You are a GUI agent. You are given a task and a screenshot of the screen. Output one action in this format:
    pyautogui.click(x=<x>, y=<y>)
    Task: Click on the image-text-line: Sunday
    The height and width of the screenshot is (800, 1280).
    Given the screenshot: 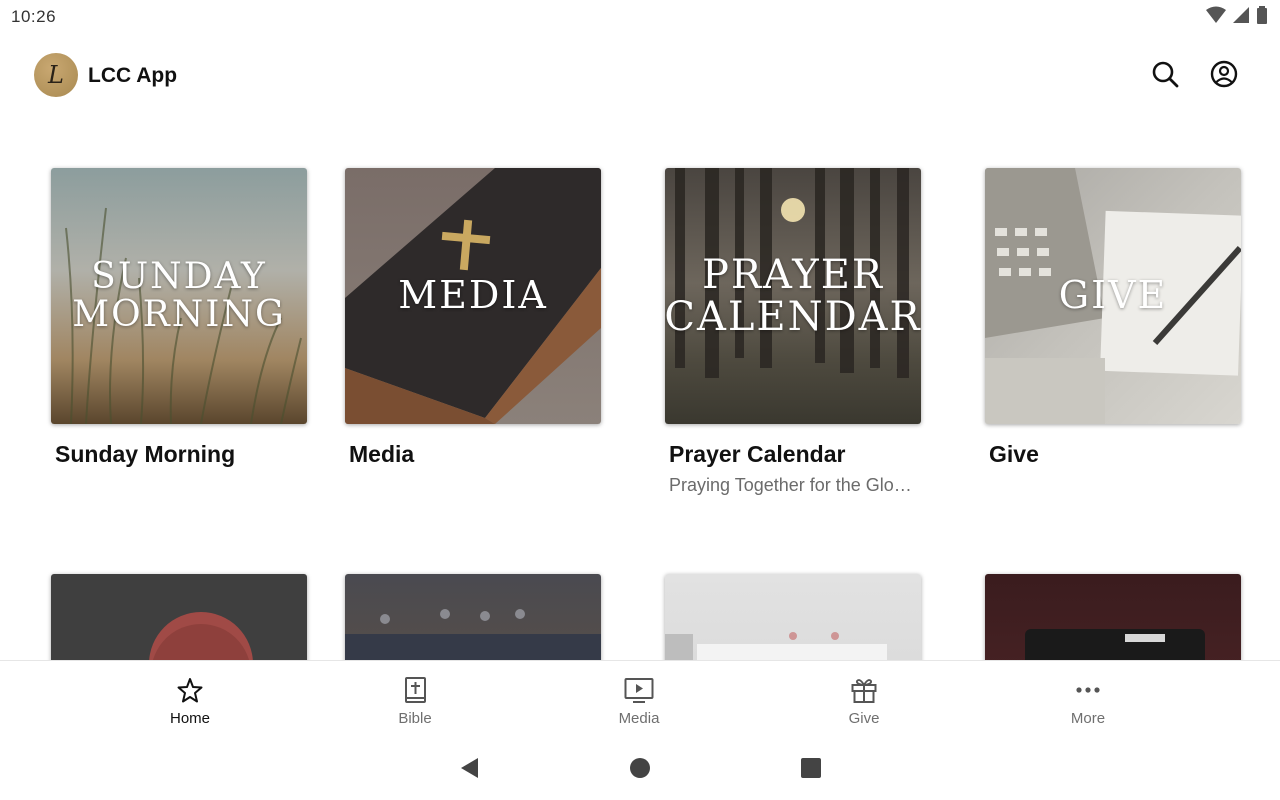 What is the action you would take?
    pyautogui.click(x=179, y=277)
    